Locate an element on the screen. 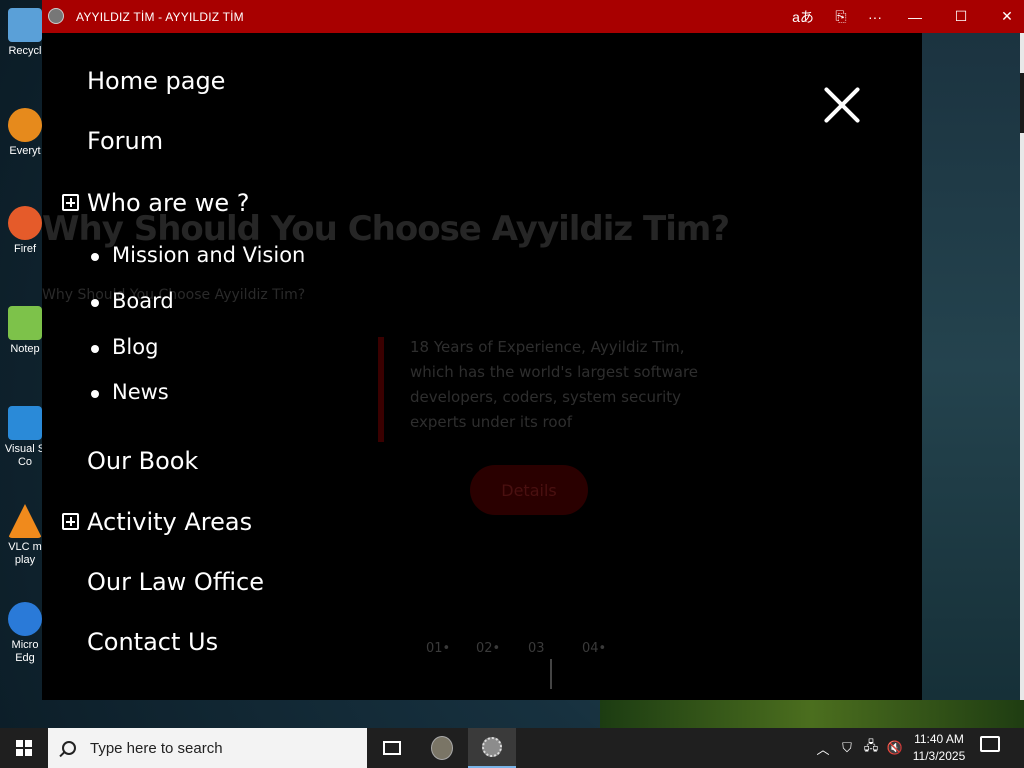  notification-icon is located at coordinates (990, 744).